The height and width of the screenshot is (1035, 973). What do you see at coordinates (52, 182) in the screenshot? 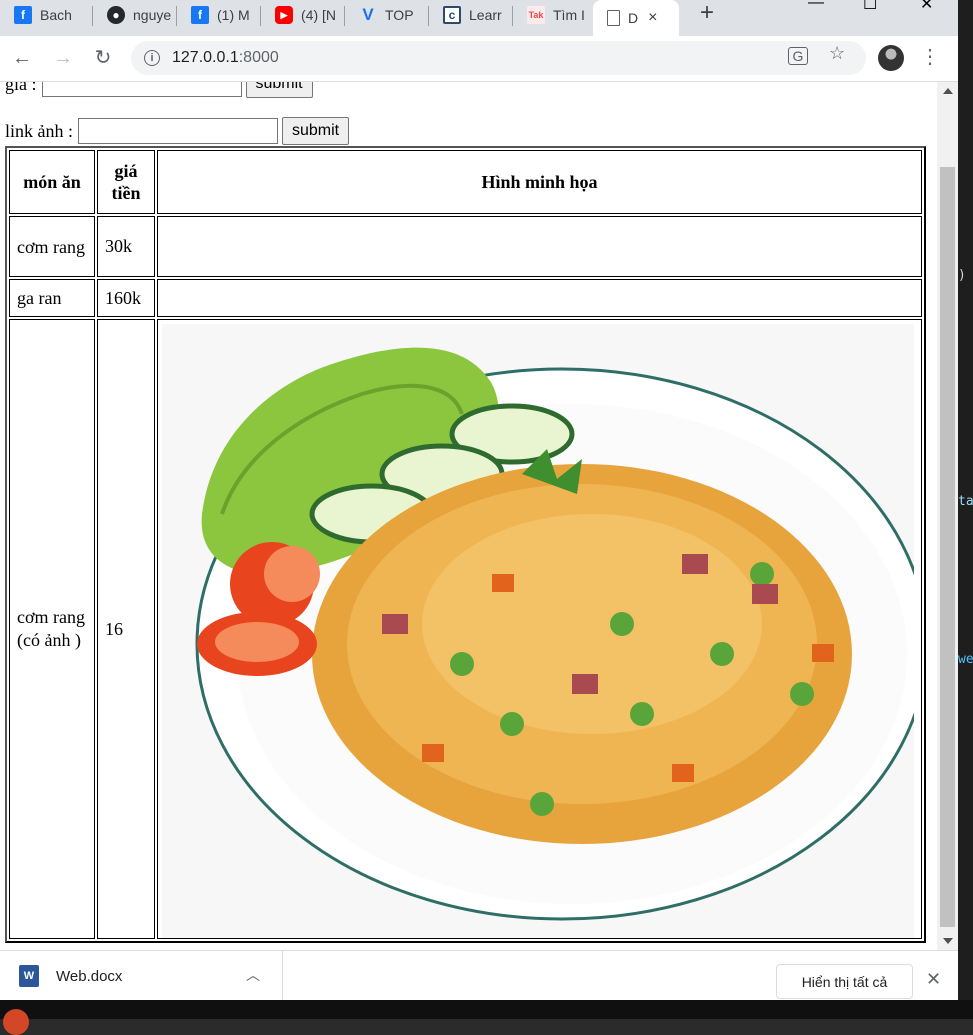
I see `header-dish: món ăn` at bounding box center [52, 182].